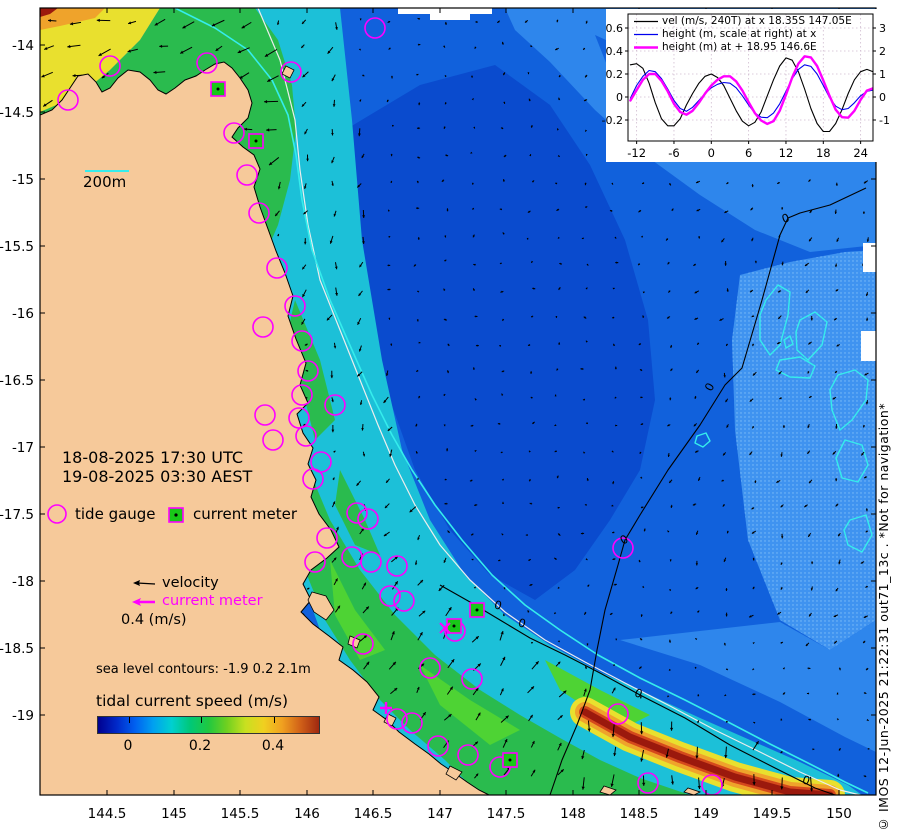  Describe the element at coordinates (107, 814) in the screenshot. I see `lon-tick-label: 144.5` at that location.